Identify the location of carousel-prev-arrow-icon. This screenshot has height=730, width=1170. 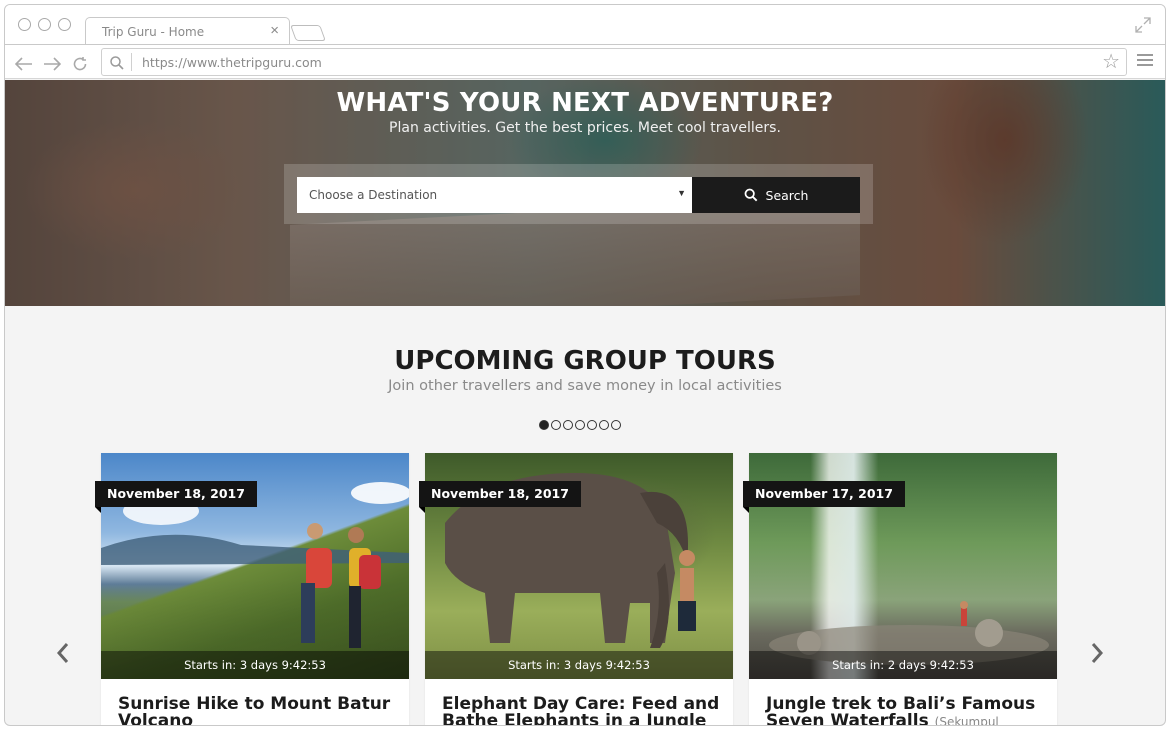
(63, 653).